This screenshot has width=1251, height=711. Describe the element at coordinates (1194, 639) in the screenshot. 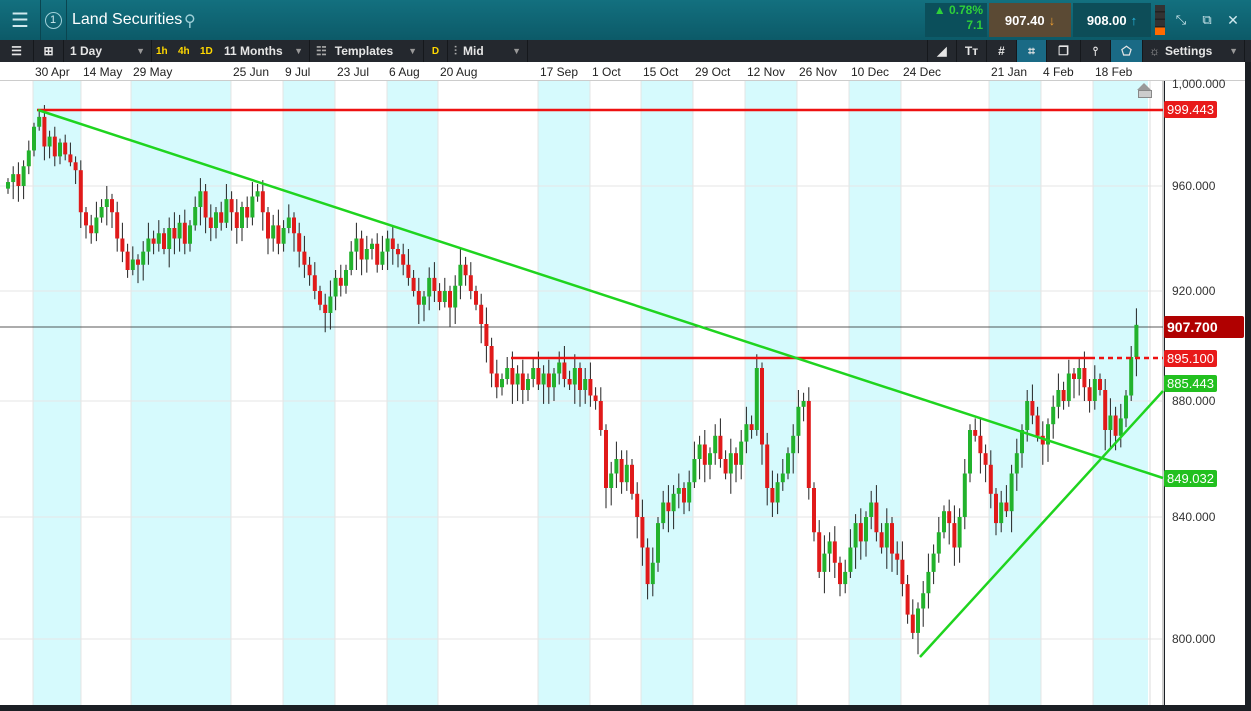

I see `price-tick-label: 800.000` at that location.